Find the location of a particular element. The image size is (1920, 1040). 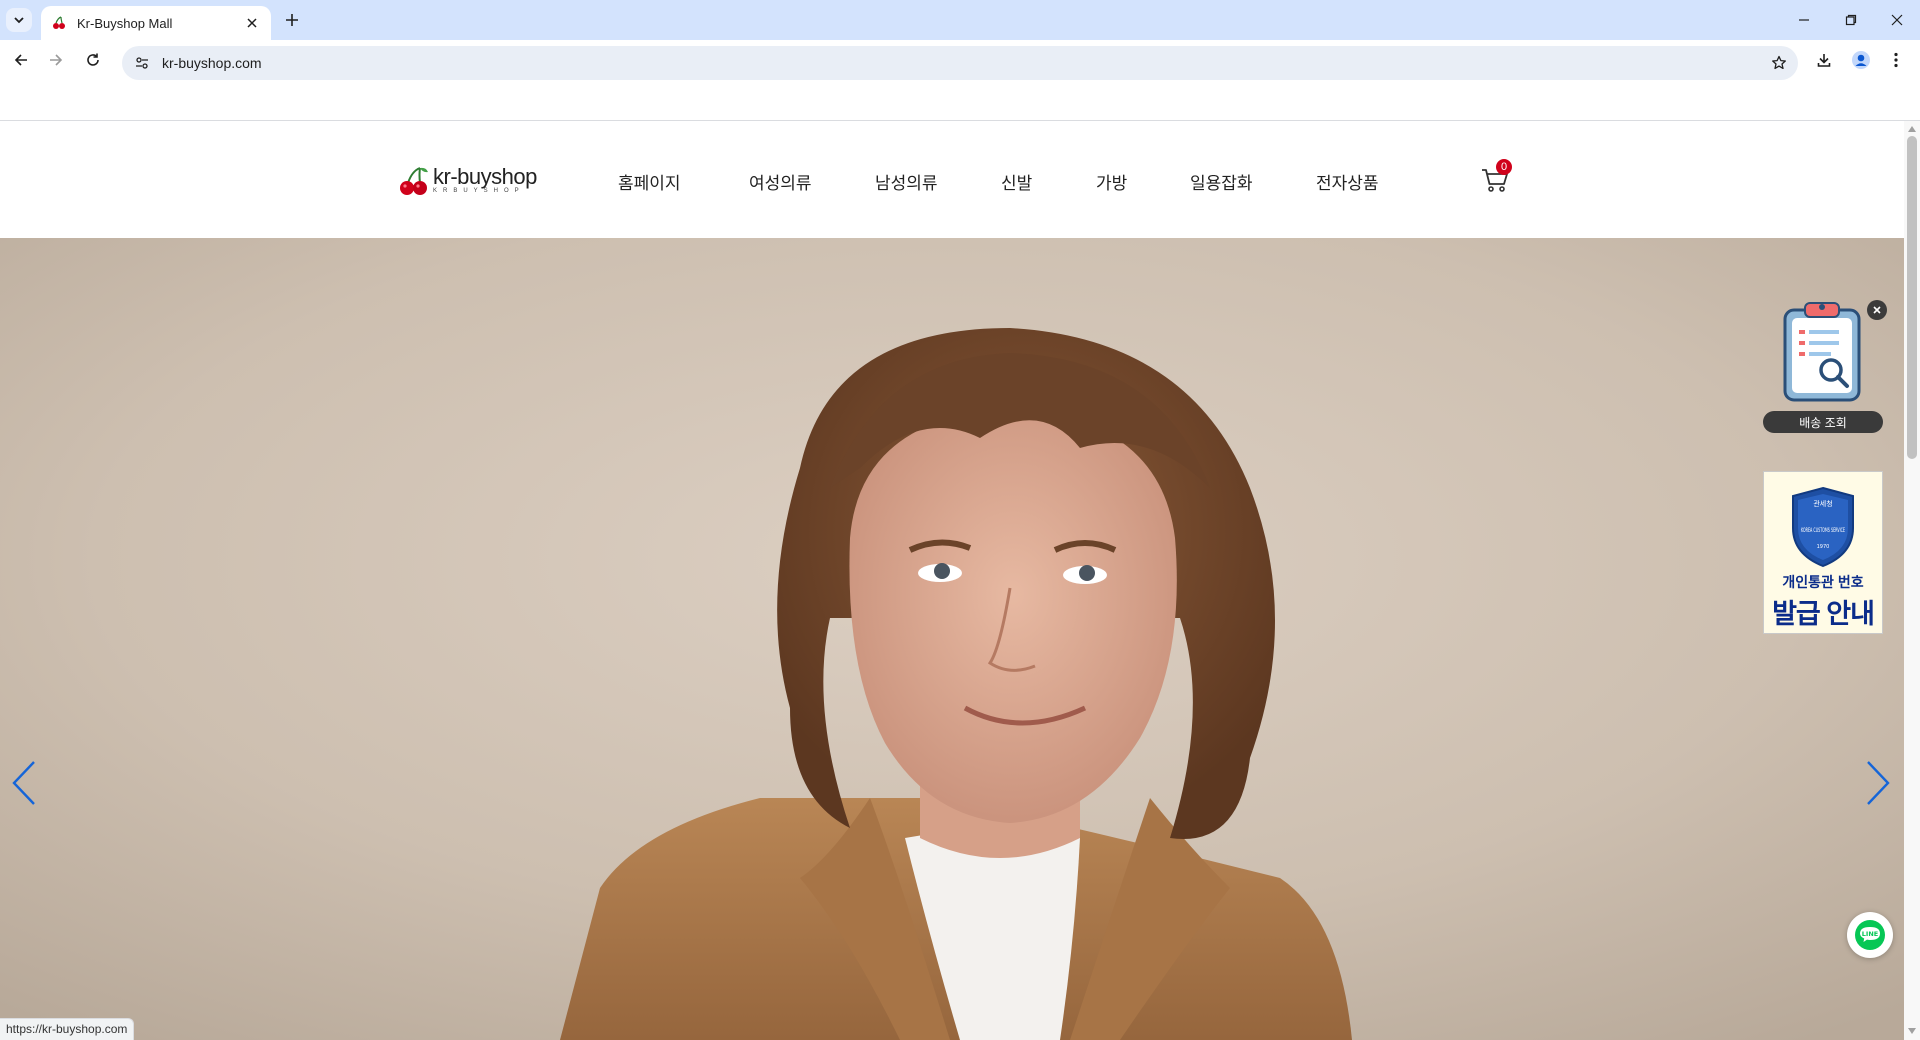

customs-banner-line2: 발급 안내 is located at coordinates (1823, 614).